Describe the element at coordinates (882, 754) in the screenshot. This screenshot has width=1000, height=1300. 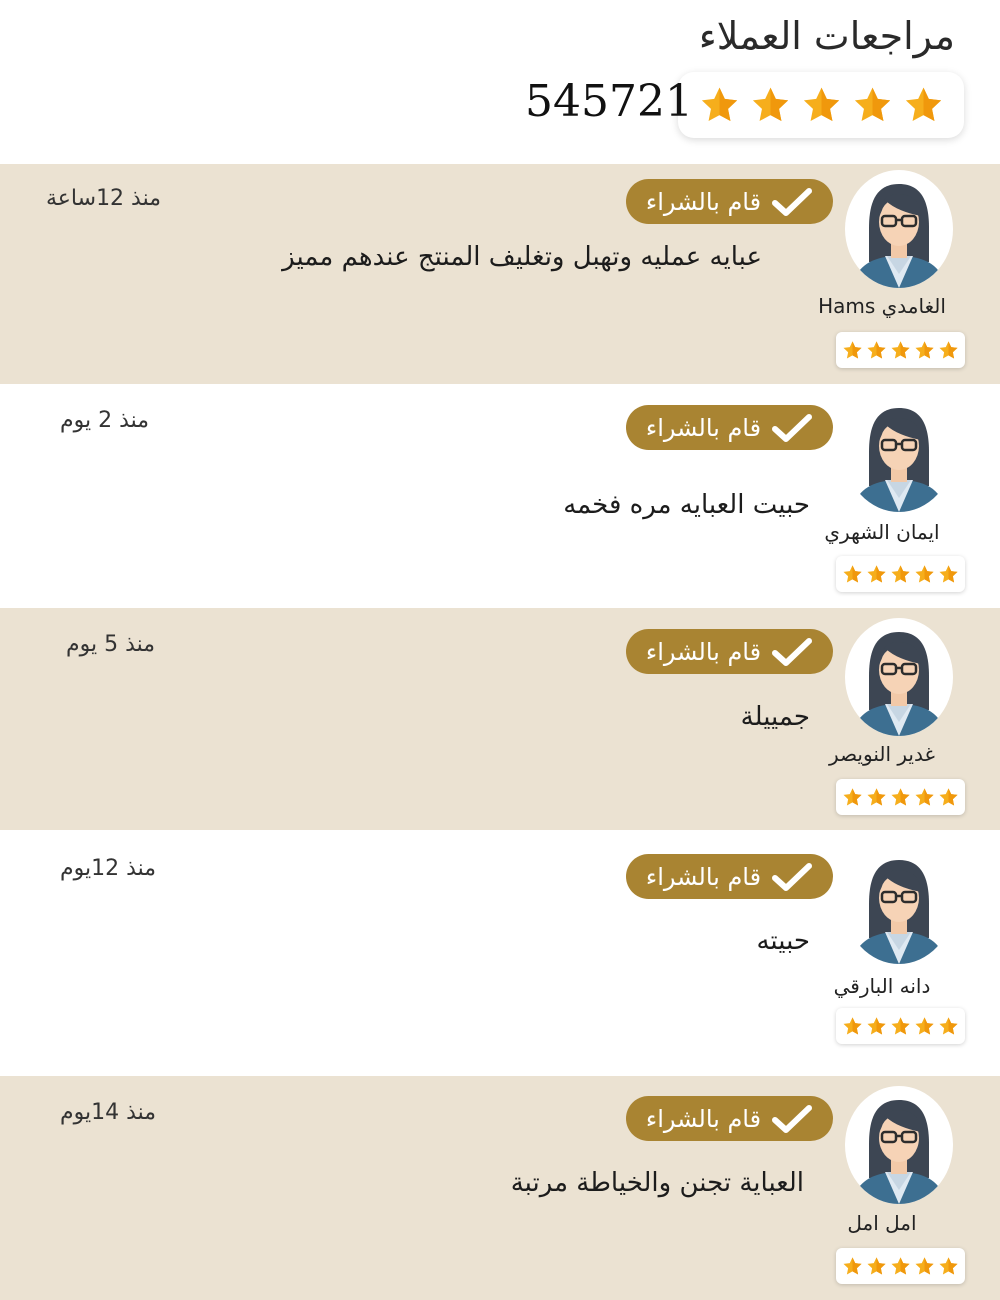
I see `reviewer-name: غدير النويصر` at that location.